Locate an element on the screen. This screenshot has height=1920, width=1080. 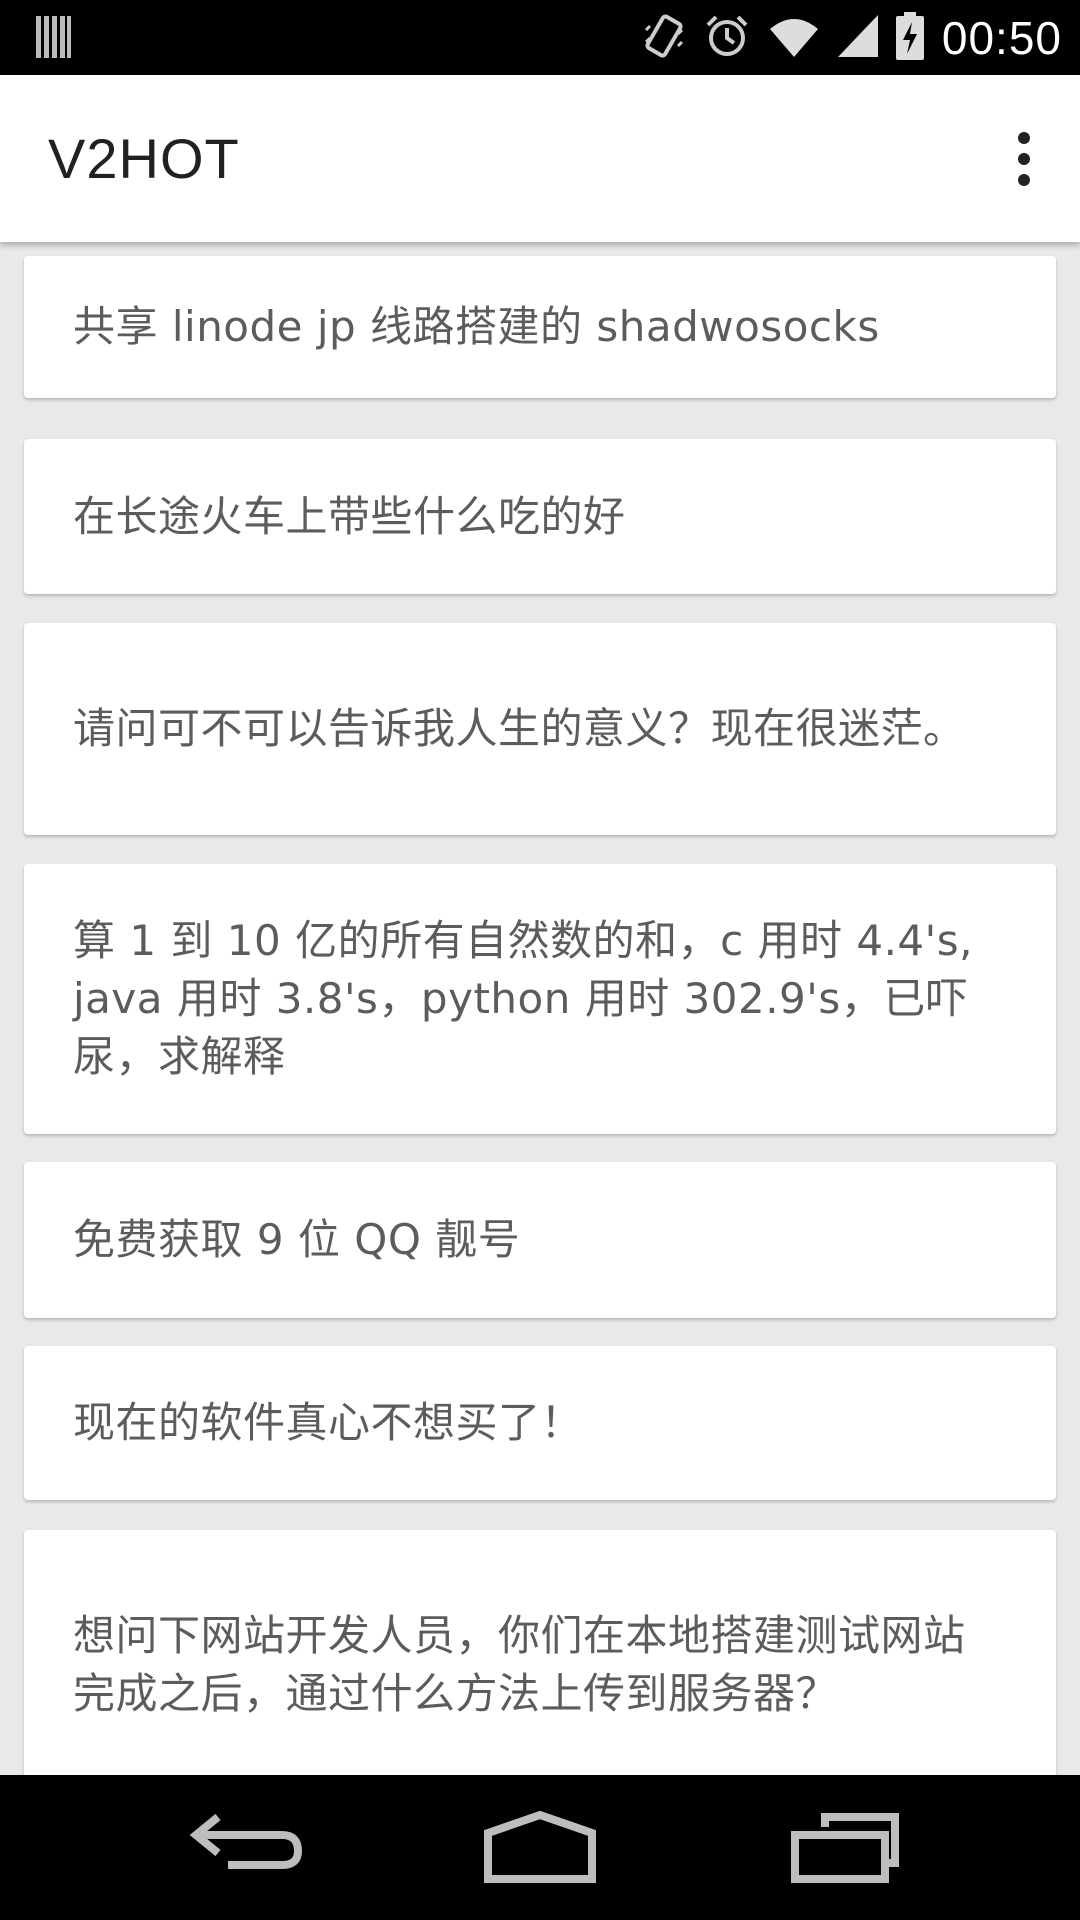
topic-card: 共享 linode jp 线路搭建的 shadwosocks is located at coordinates (540, 327).